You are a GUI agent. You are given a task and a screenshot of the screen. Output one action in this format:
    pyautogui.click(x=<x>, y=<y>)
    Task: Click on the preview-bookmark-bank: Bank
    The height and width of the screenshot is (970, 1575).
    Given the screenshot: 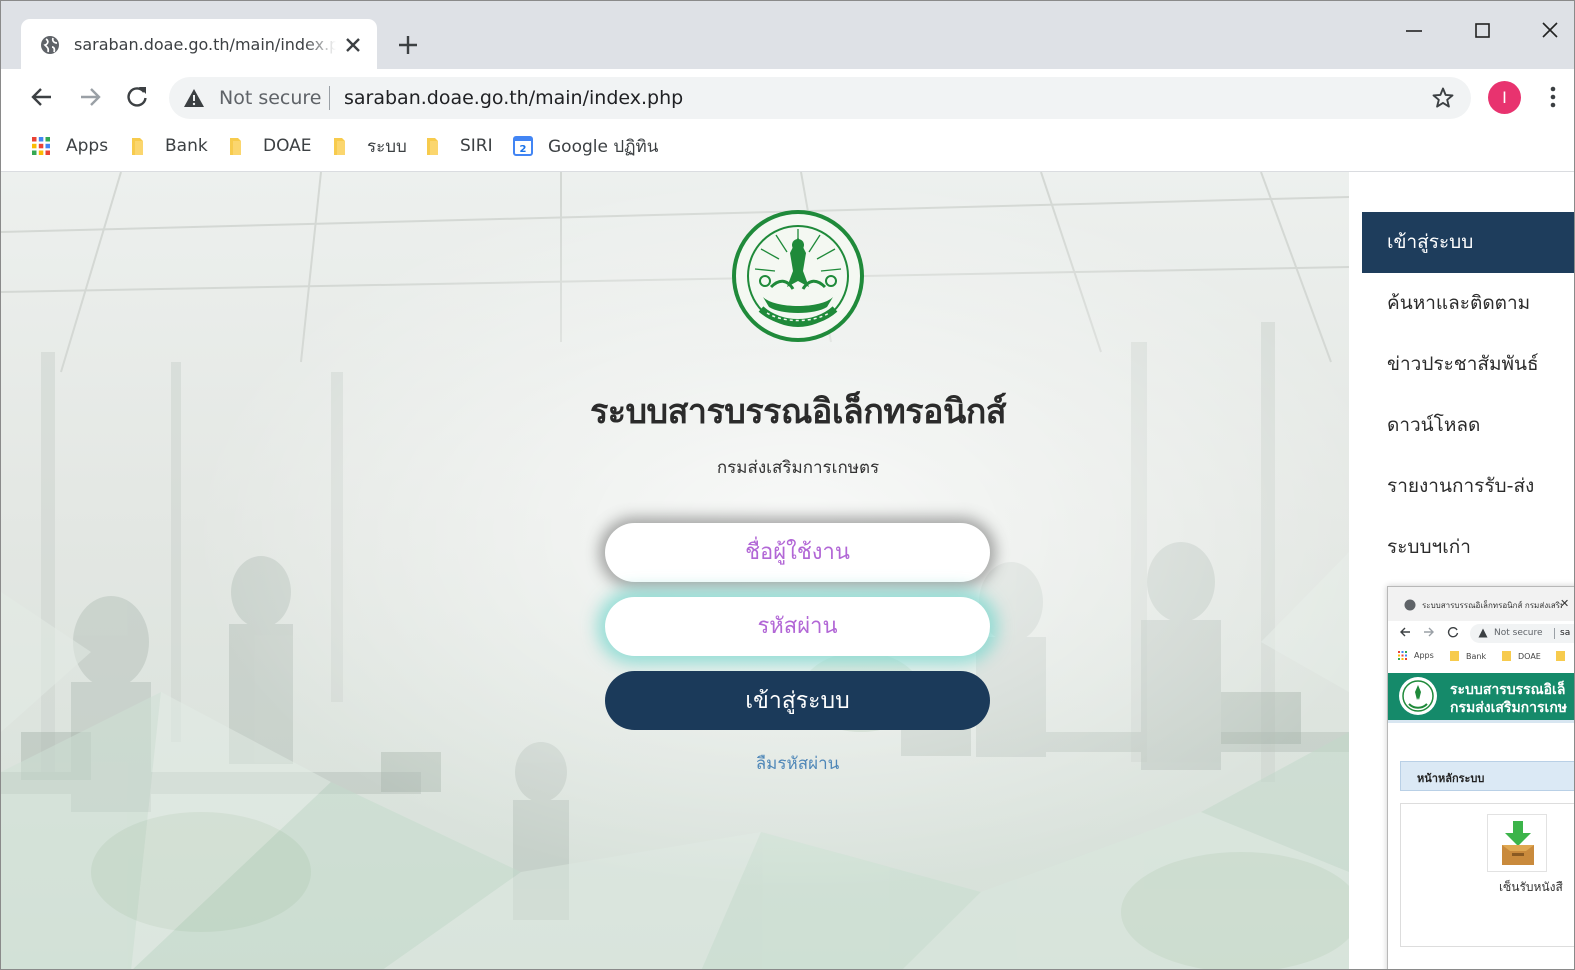 What is the action you would take?
    pyautogui.click(x=1468, y=656)
    